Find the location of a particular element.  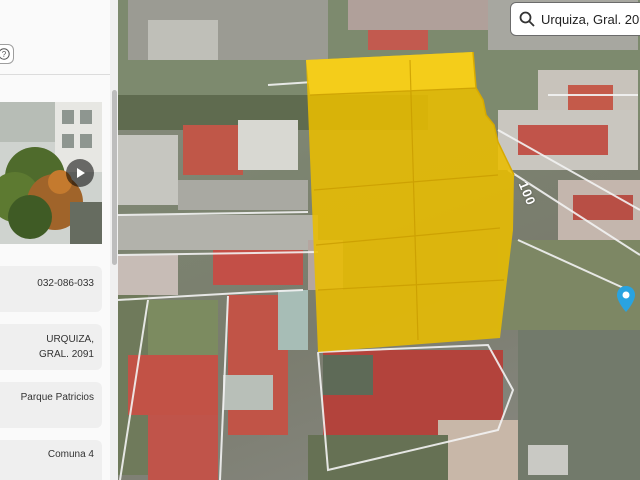

search-query: Urquiza, Gral. 2091 is located at coordinates (590, 19).